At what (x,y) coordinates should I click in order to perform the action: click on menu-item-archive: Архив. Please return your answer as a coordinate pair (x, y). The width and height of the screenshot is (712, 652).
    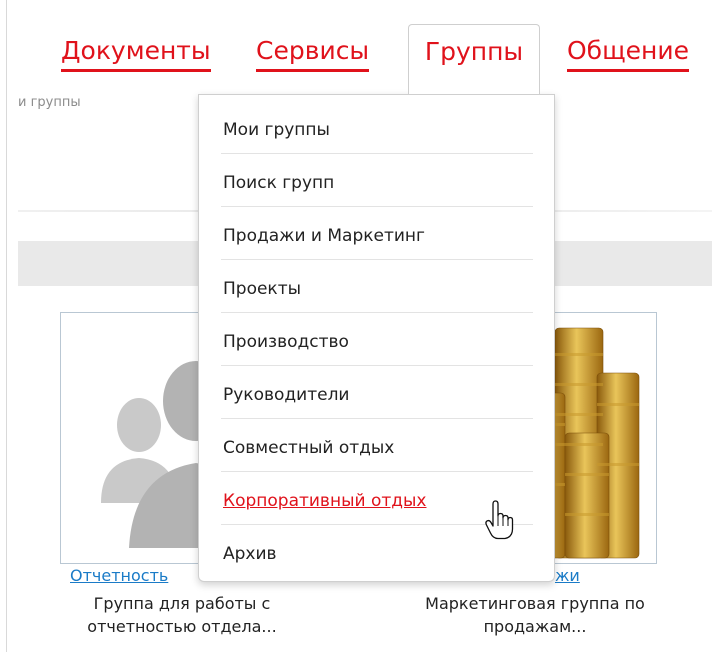
    Looking at the image, I should click on (250, 554).